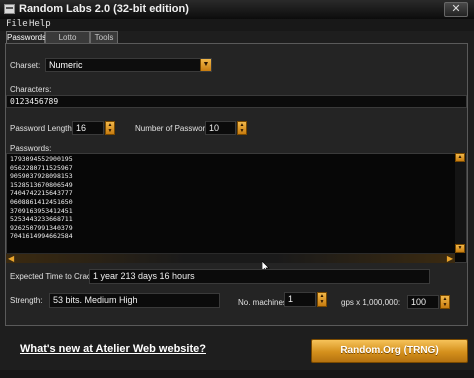 The width and height of the screenshot is (474, 378). What do you see at coordinates (220, 128) in the screenshot?
I see `number-of-passwords-input: 10` at bounding box center [220, 128].